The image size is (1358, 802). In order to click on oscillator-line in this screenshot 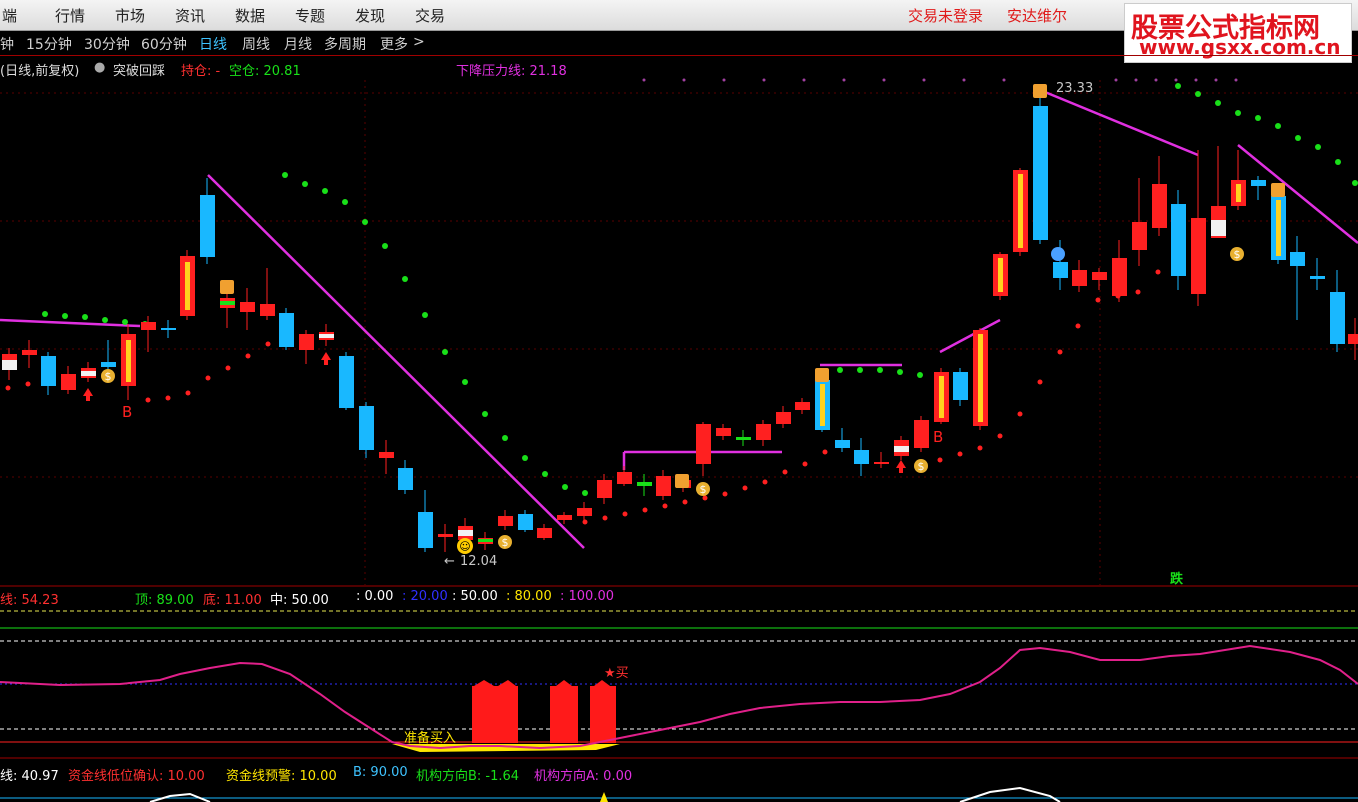, I will do `click(679, 697)`.